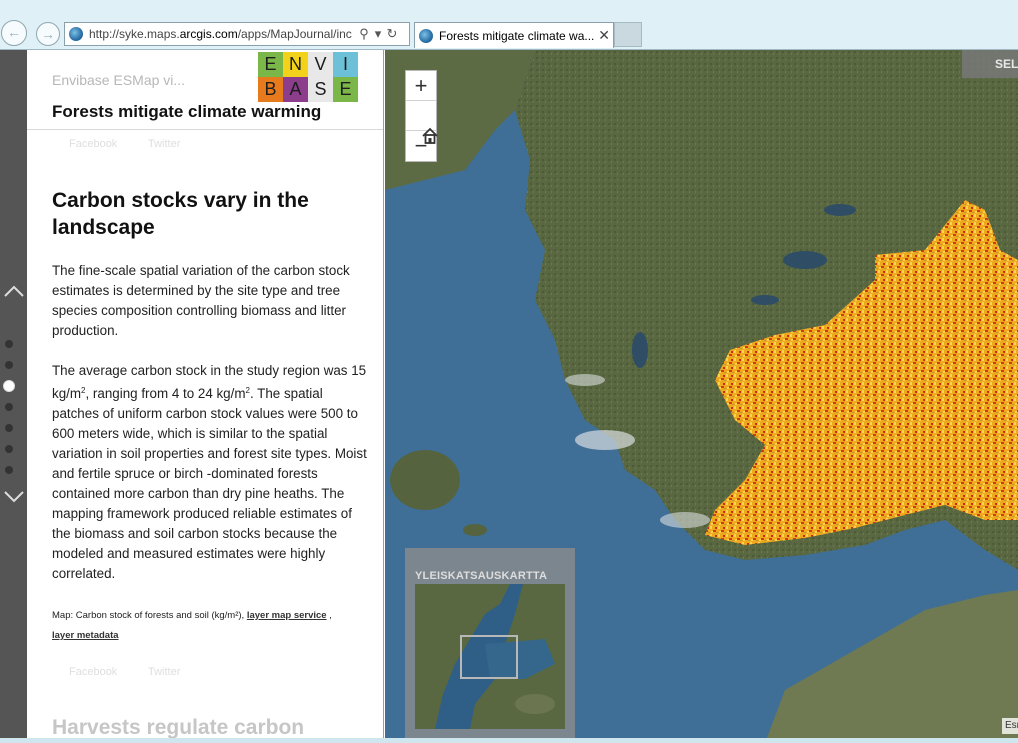 This screenshot has height=743, width=1018. I want to click on overview-map, so click(490, 656).